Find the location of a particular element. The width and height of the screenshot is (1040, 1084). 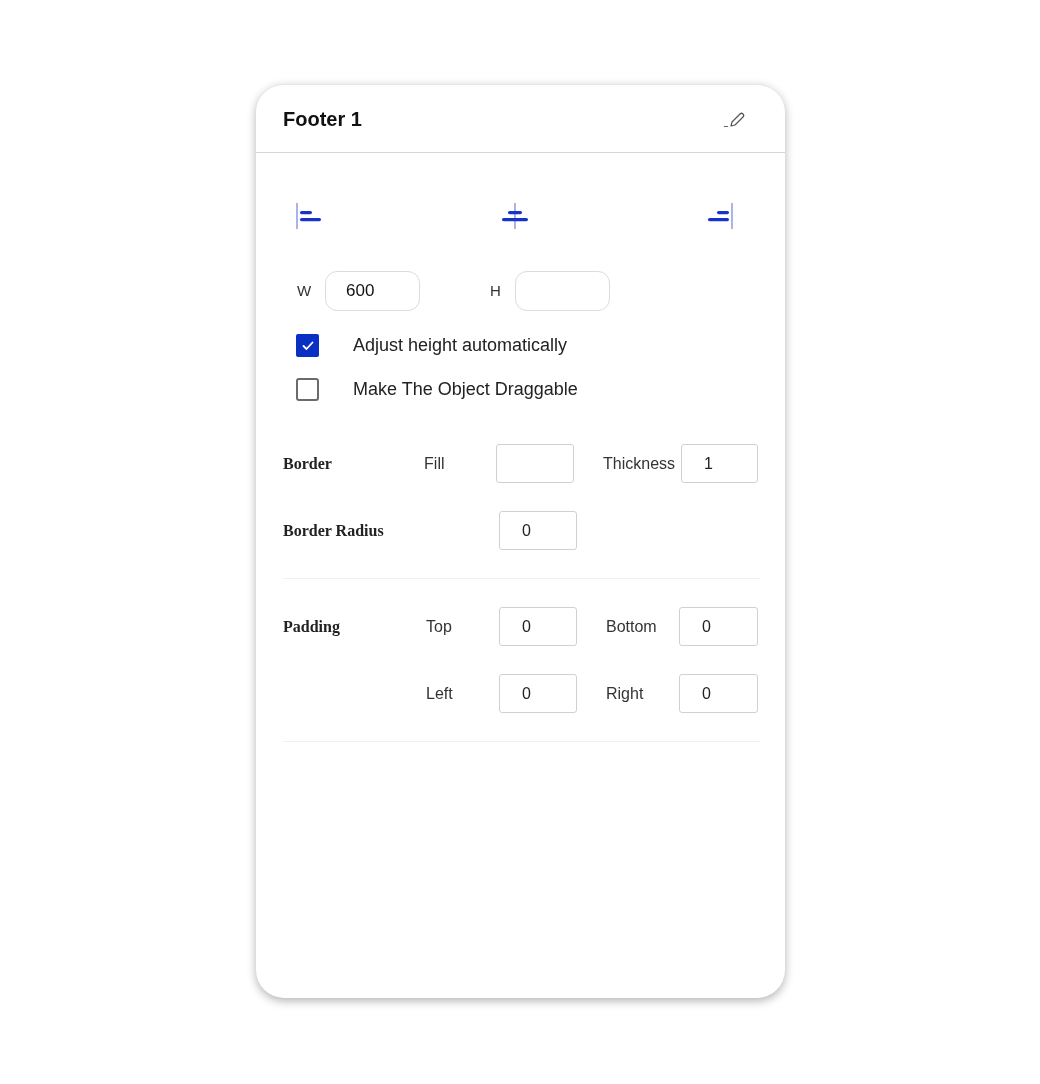

section-label: Padding is located at coordinates (312, 627).